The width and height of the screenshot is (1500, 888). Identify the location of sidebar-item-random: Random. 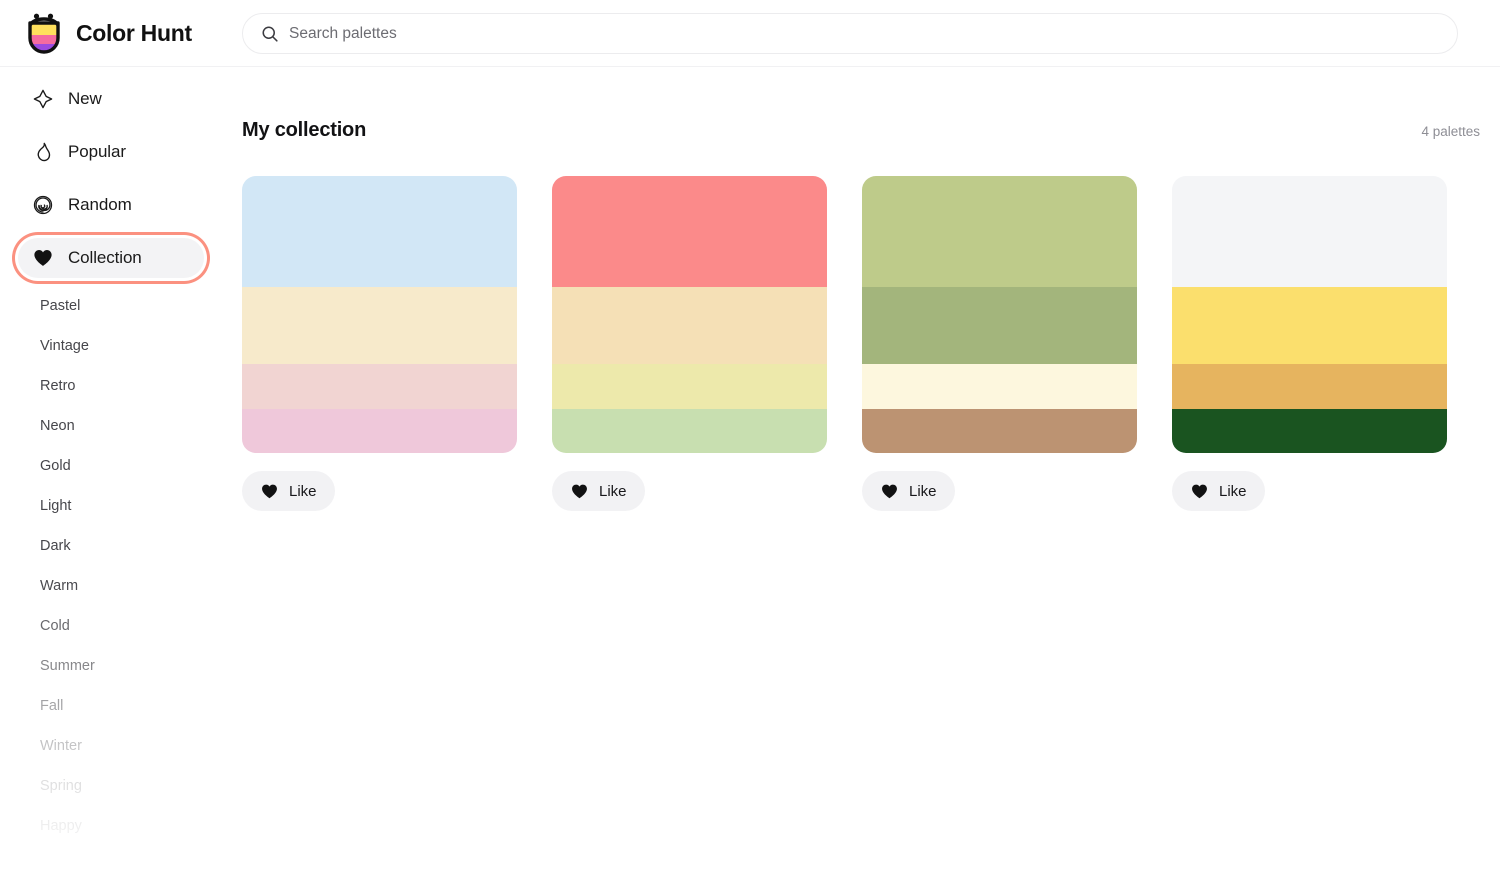
(111, 205).